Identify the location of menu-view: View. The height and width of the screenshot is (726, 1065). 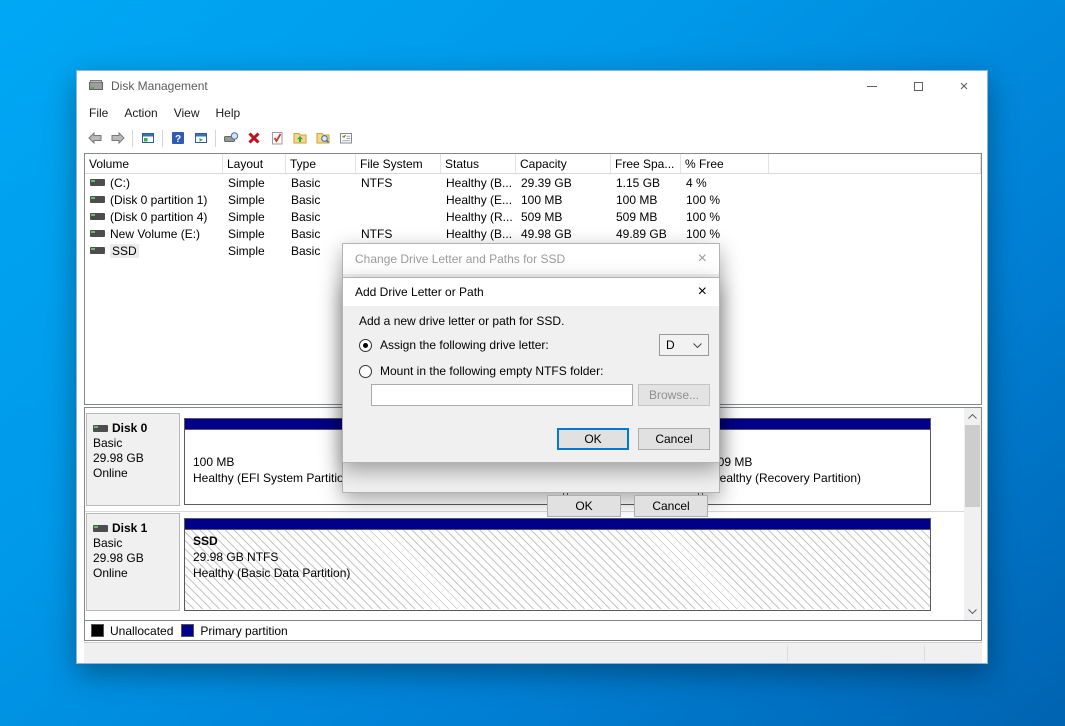
(187, 113).